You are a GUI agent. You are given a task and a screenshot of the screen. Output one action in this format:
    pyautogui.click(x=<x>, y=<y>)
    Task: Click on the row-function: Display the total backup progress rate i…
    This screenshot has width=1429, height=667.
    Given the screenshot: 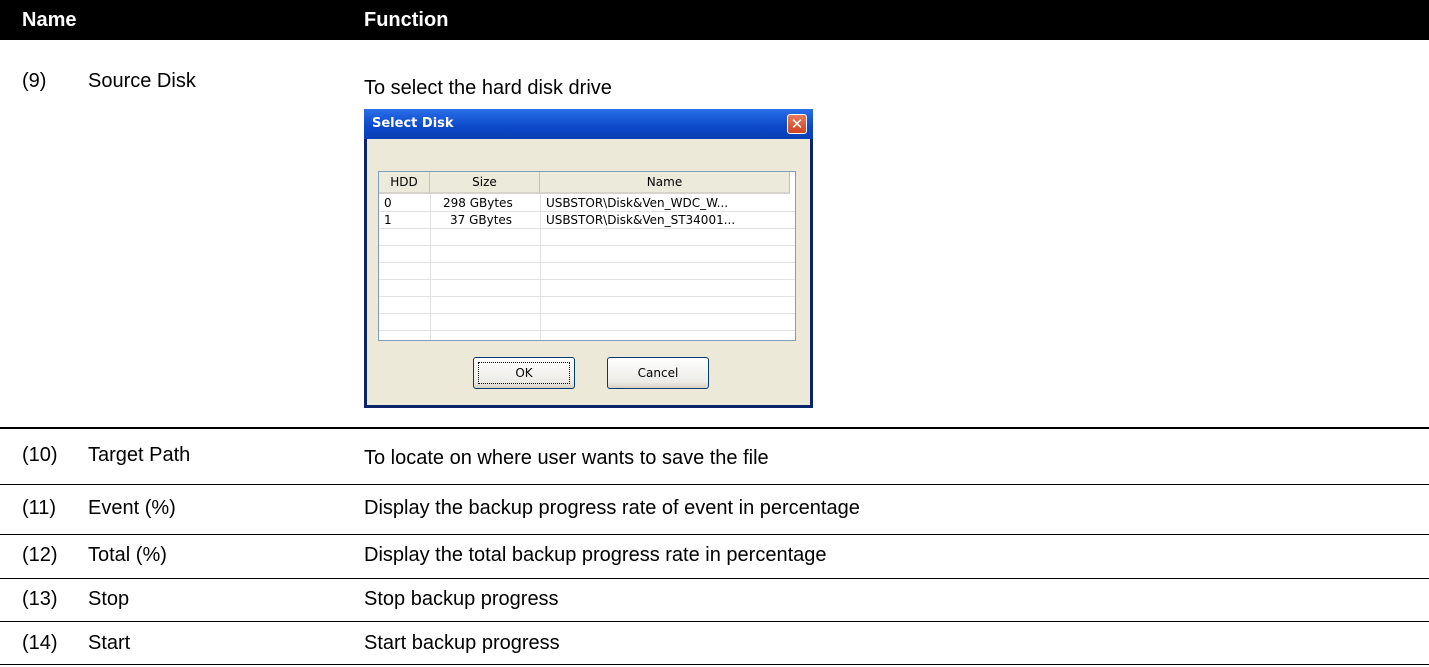 What is the action you would take?
    pyautogui.click(x=595, y=555)
    